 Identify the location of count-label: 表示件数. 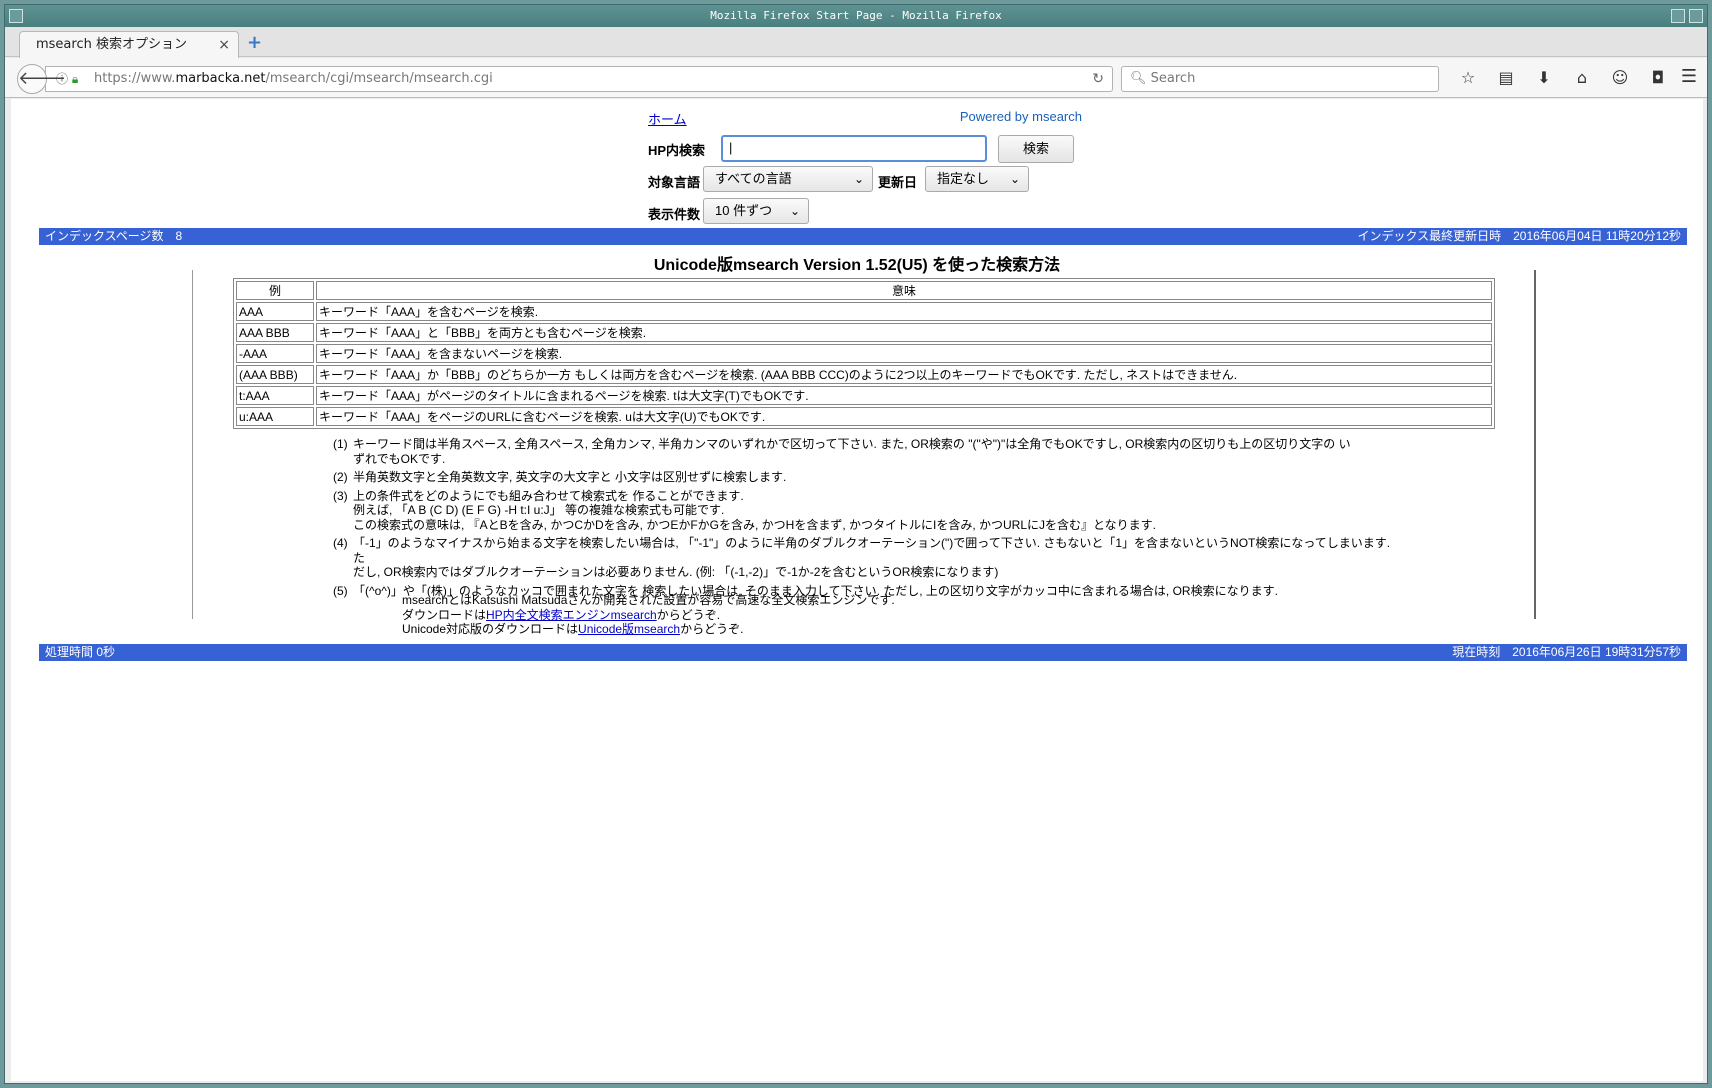
(674, 214).